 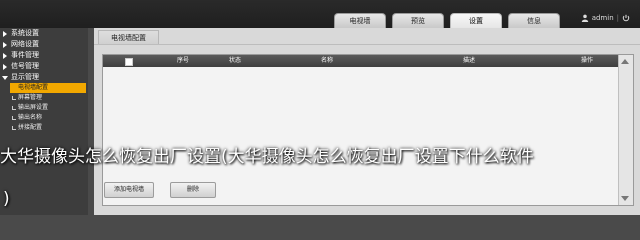 I want to click on sidebar-subitem-splicing: 拼接配置, so click(x=44, y=128).